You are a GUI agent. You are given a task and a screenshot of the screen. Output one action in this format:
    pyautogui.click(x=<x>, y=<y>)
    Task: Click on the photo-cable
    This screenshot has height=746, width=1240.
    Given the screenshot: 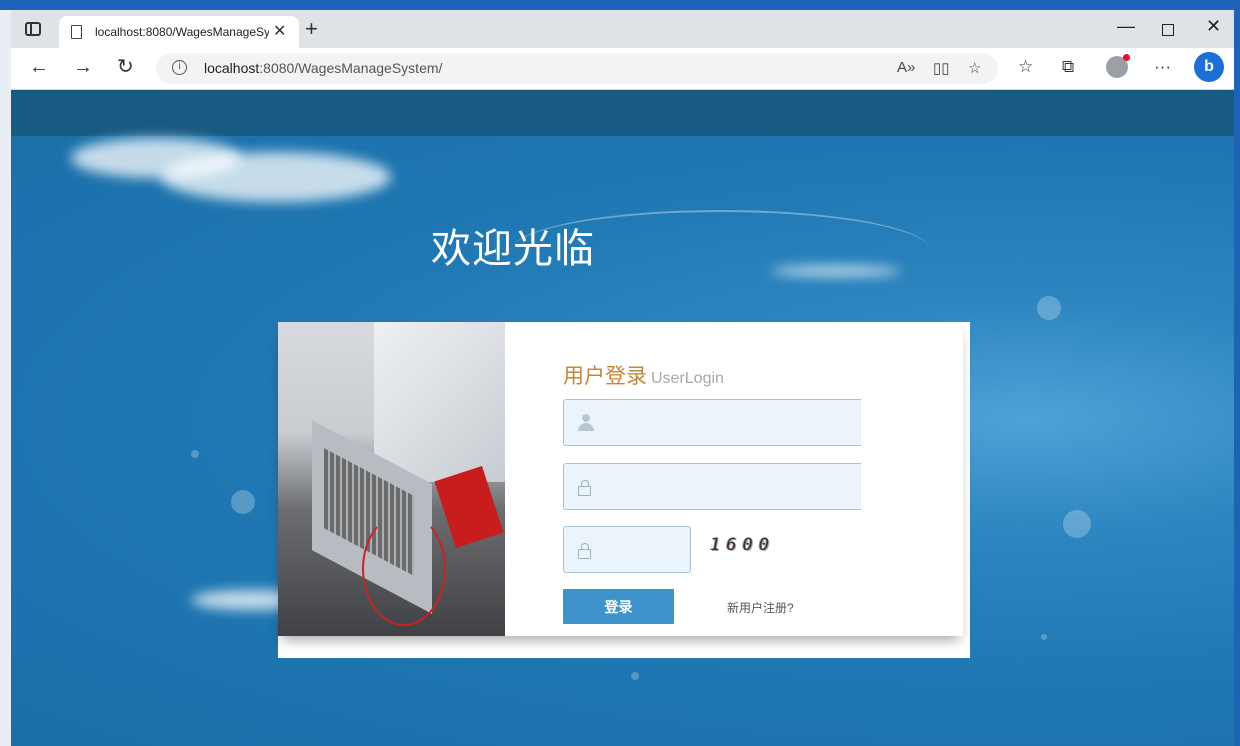 What is the action you would take?
    pyautogui.click(x=404, y=569)
    